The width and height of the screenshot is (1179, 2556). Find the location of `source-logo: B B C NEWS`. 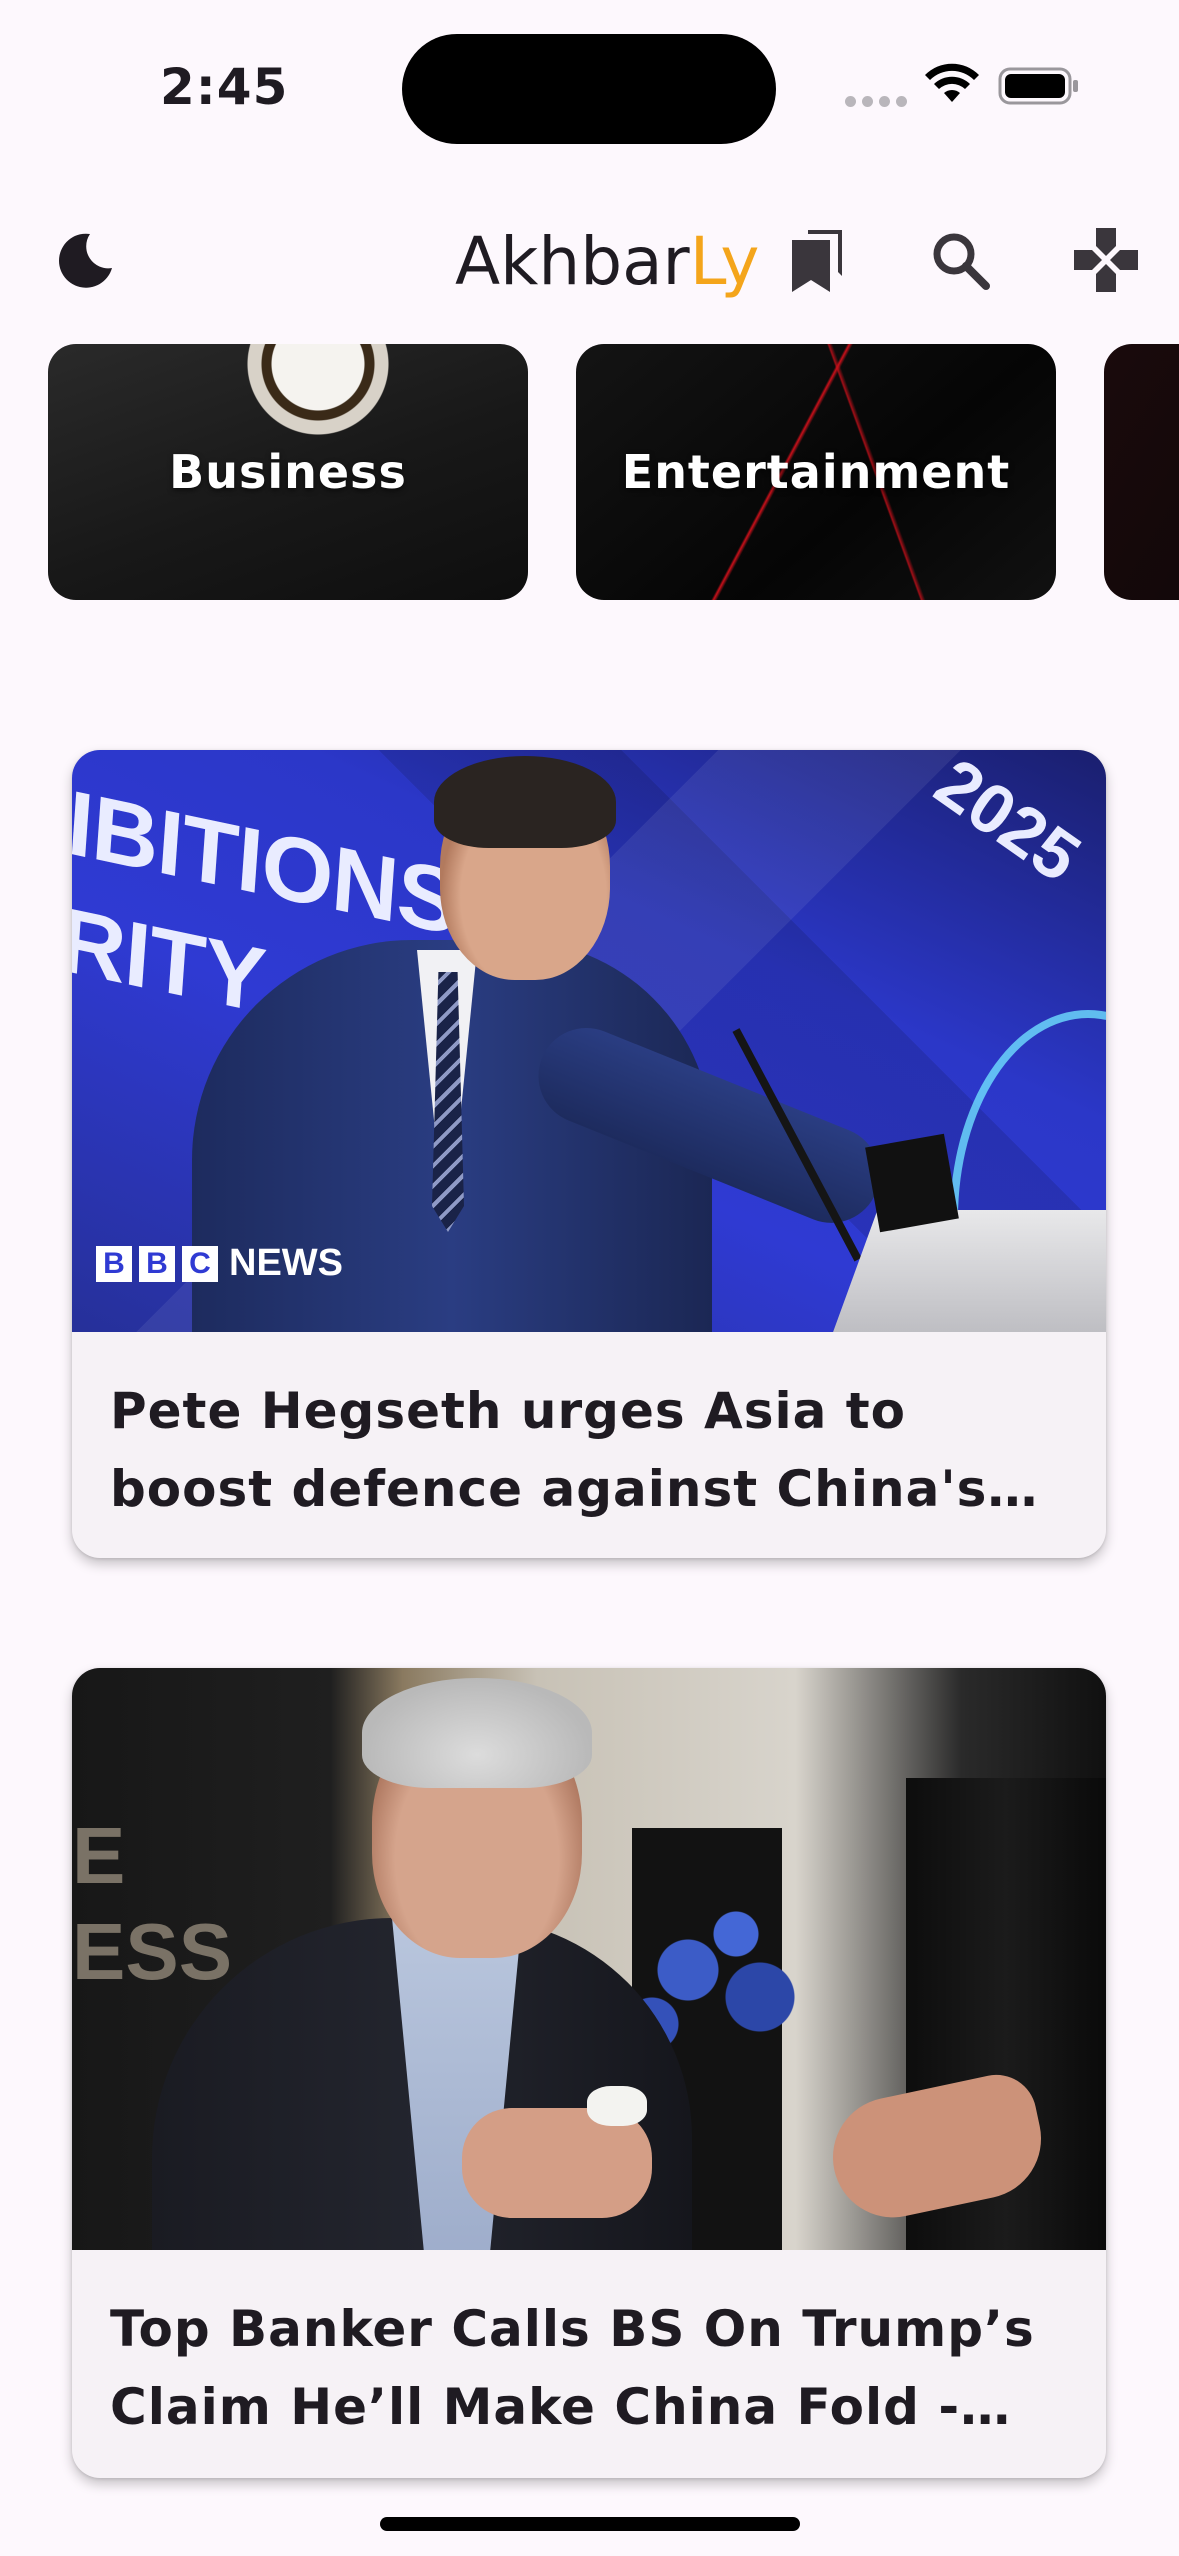

source-logo: B B C NEWS is located at coordinates (219, 1263).